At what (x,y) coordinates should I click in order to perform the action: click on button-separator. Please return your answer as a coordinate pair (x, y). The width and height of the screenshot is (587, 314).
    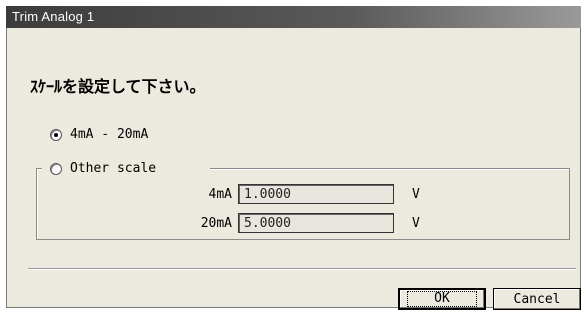
    Looking at the image, I should click on (302, 269).